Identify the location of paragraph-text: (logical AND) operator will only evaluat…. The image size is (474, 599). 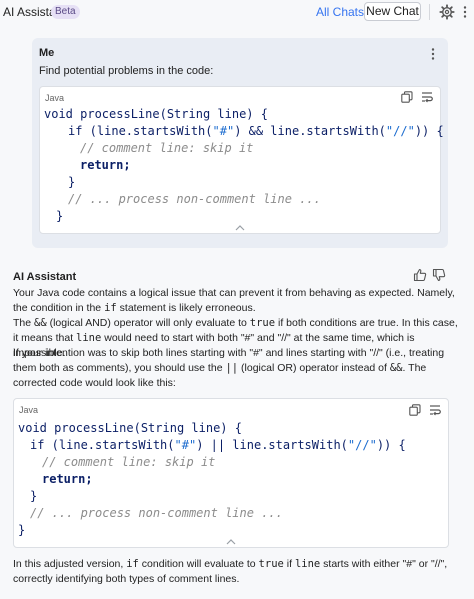
(148, 323).